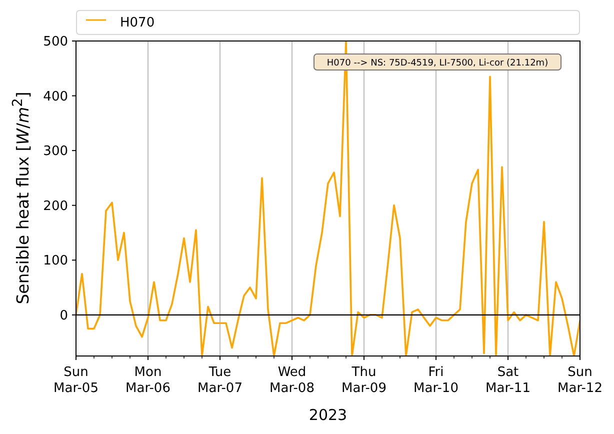 The image size is (614, 434). I want to click on x-tick-label: Tue Mar-07, so click(220, 380).